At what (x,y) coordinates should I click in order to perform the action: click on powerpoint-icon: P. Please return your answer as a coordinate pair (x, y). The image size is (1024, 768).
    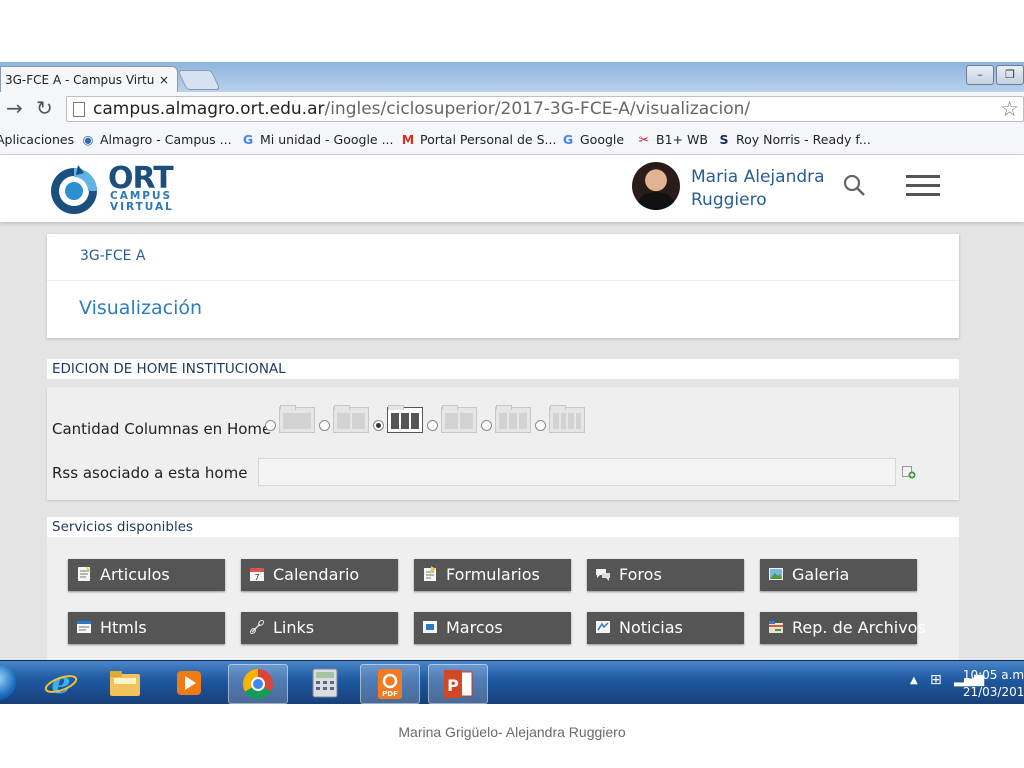
    Looking at the image, I should click on (458, 684).